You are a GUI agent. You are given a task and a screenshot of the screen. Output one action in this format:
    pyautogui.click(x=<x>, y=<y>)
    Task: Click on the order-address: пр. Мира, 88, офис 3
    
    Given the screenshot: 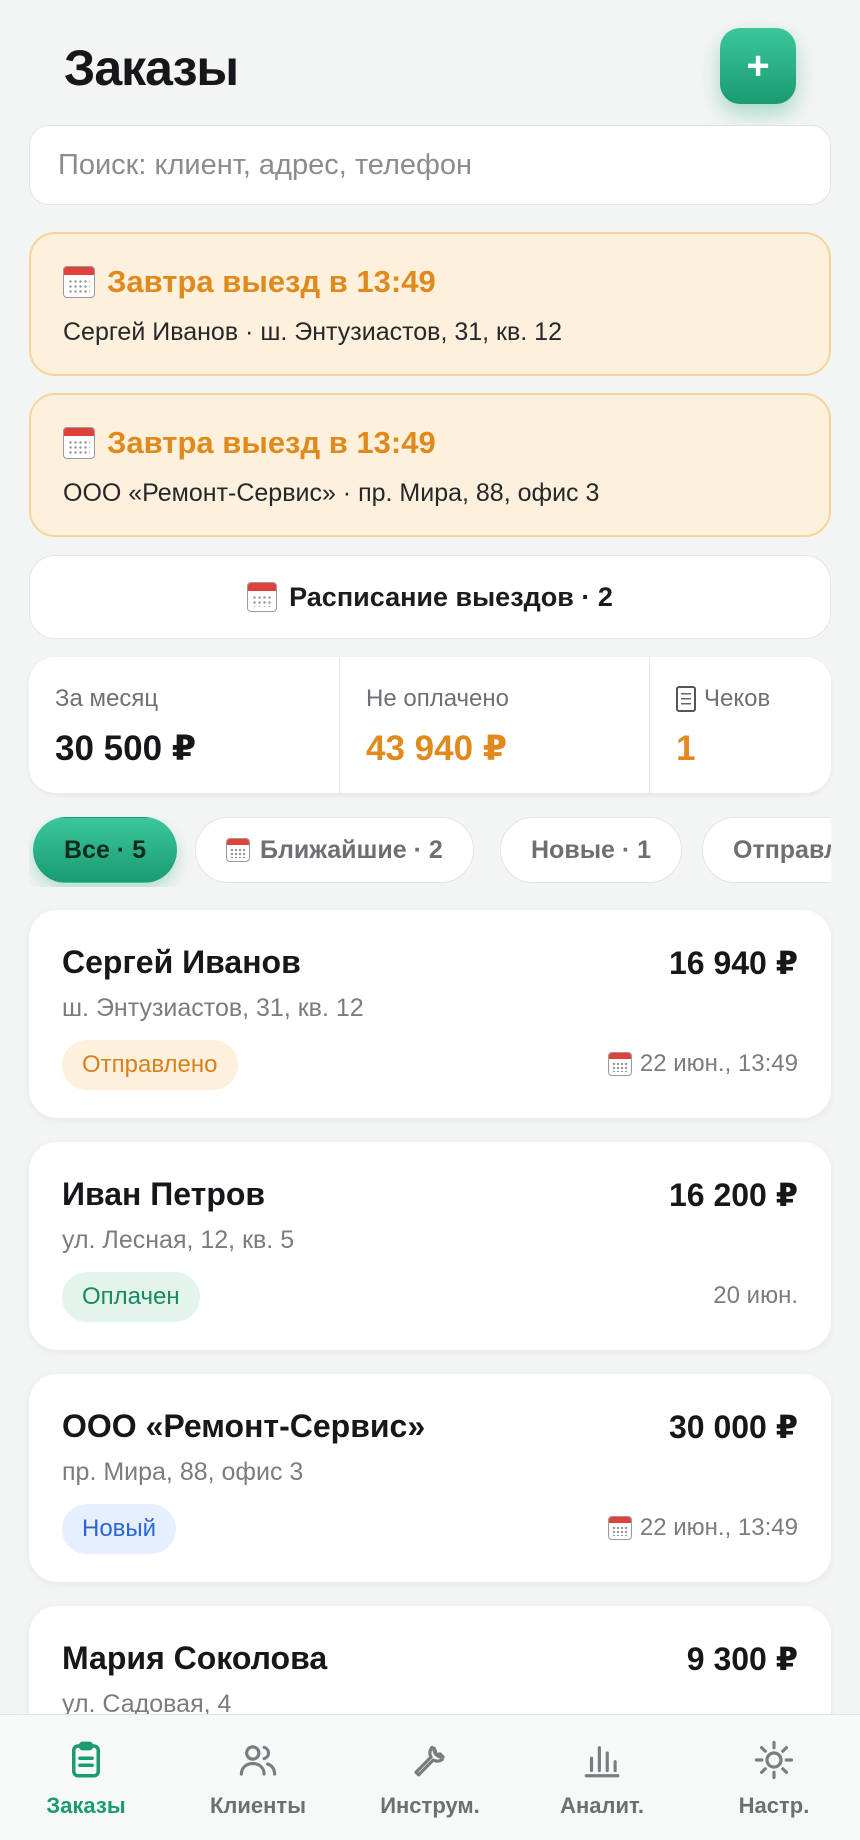 What is the action you would take?
    pyautogui.click(x=183, y=1472)
    